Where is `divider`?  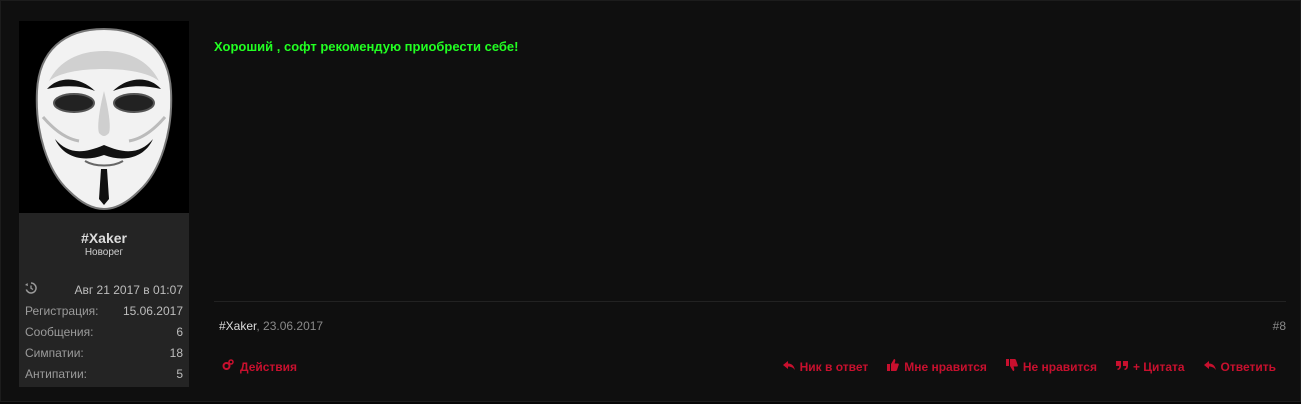
divider is located at coordinates (750, 301).